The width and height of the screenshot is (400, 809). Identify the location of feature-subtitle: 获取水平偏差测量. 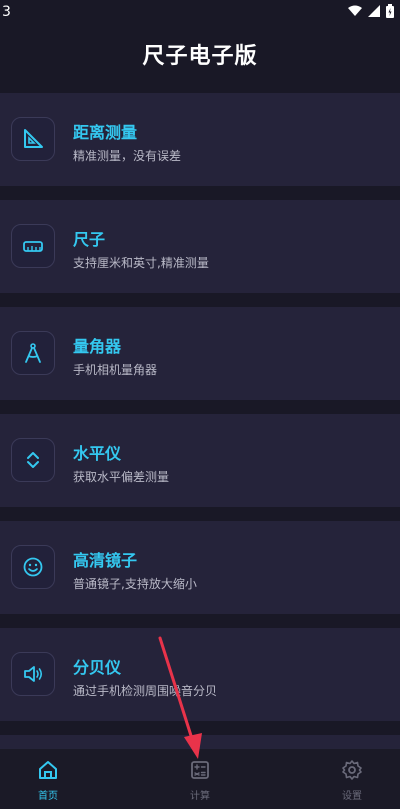
(121, 477).